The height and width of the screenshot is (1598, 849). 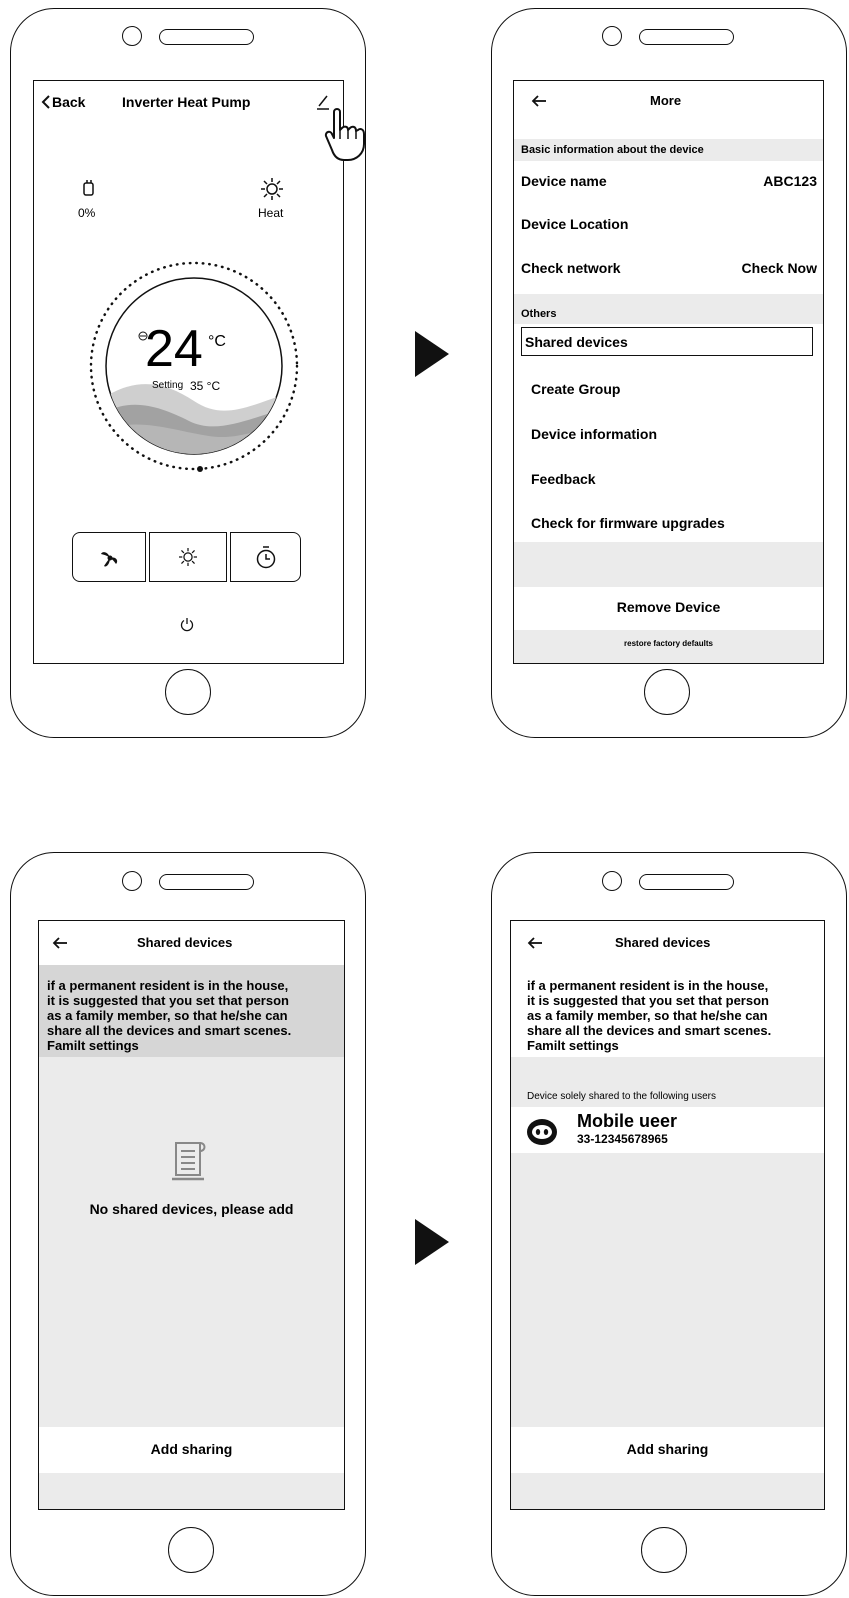 I want to click on device-name-label: Device name, so click(x=564, y=181).